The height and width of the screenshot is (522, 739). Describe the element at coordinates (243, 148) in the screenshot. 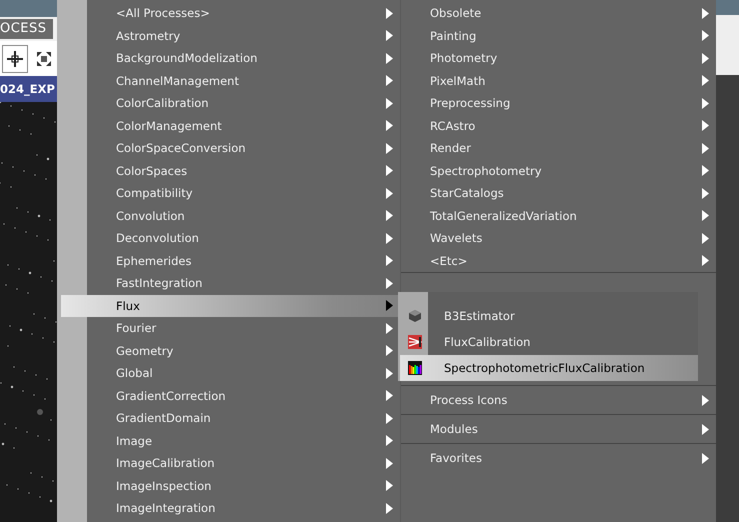

I see `menu-item: ColorSpaceConversion` at that location.